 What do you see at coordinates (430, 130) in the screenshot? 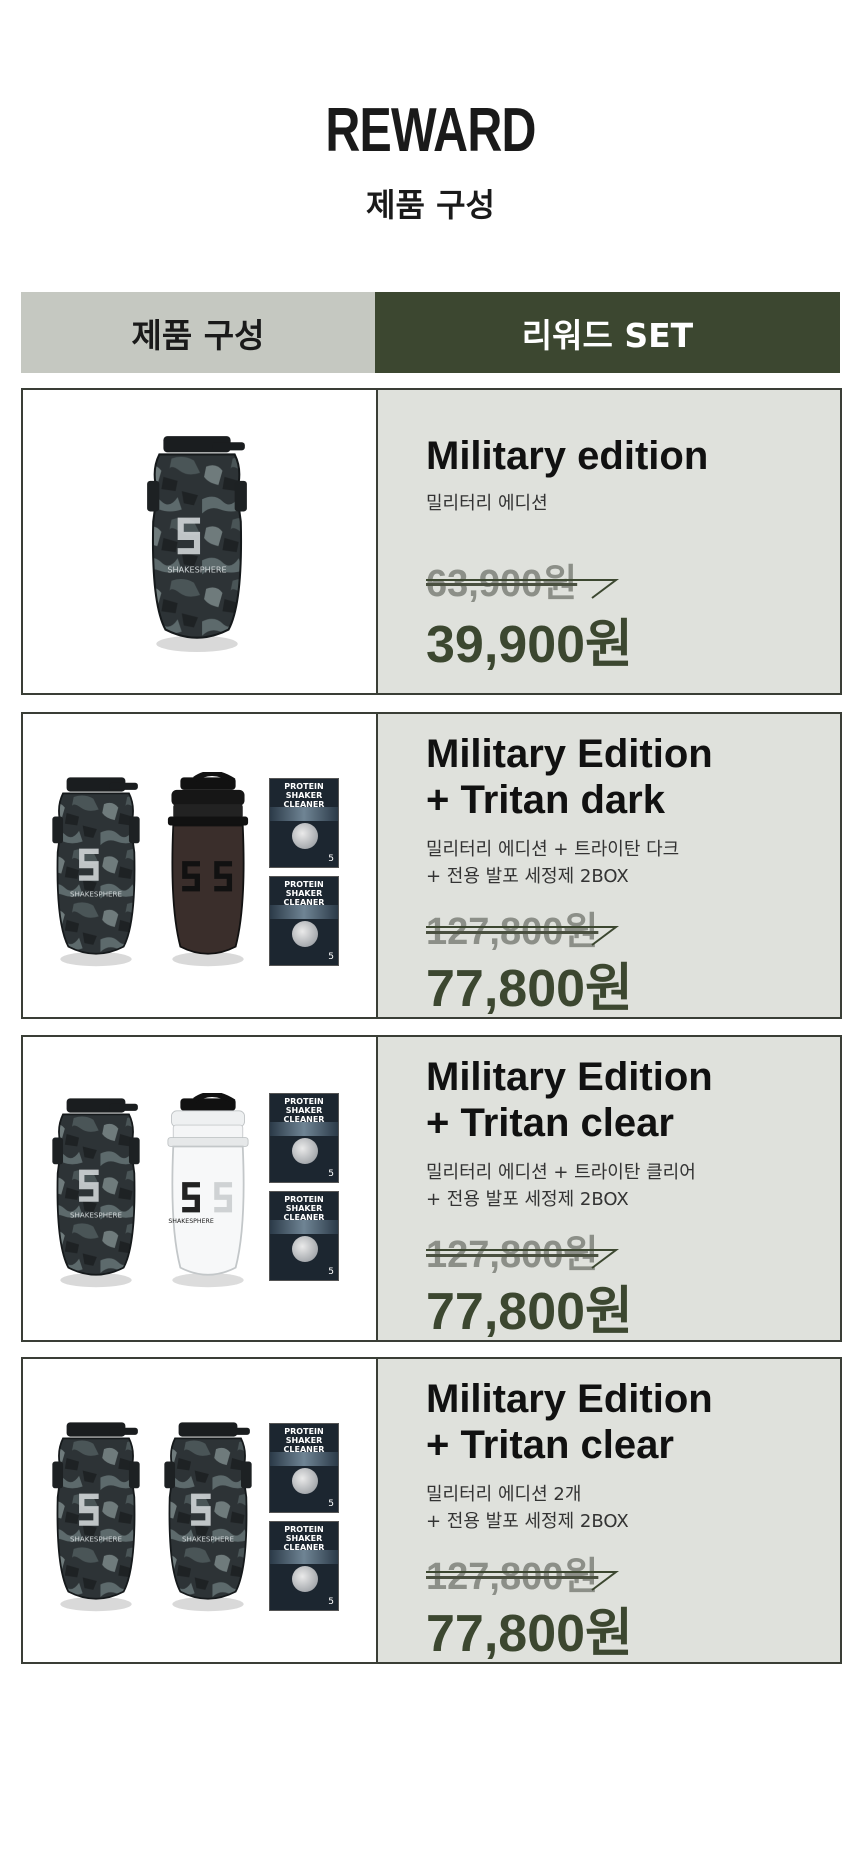
I see `reward-title: REWARD` at bounding box center [430, 130].